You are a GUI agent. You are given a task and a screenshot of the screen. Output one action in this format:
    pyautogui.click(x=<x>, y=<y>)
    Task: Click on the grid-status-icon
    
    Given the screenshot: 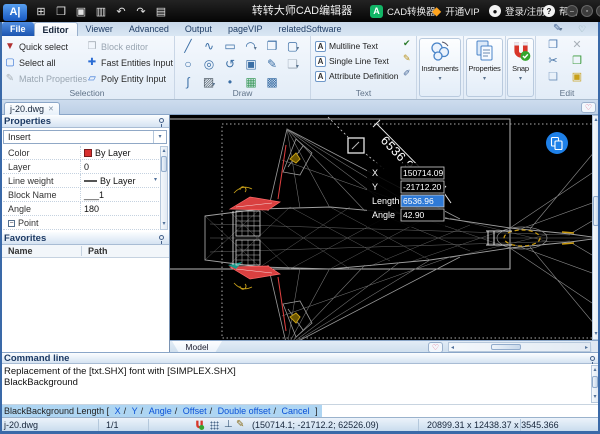 What is the action you would take?
    pyautogui.click(x=214, y=425)
    